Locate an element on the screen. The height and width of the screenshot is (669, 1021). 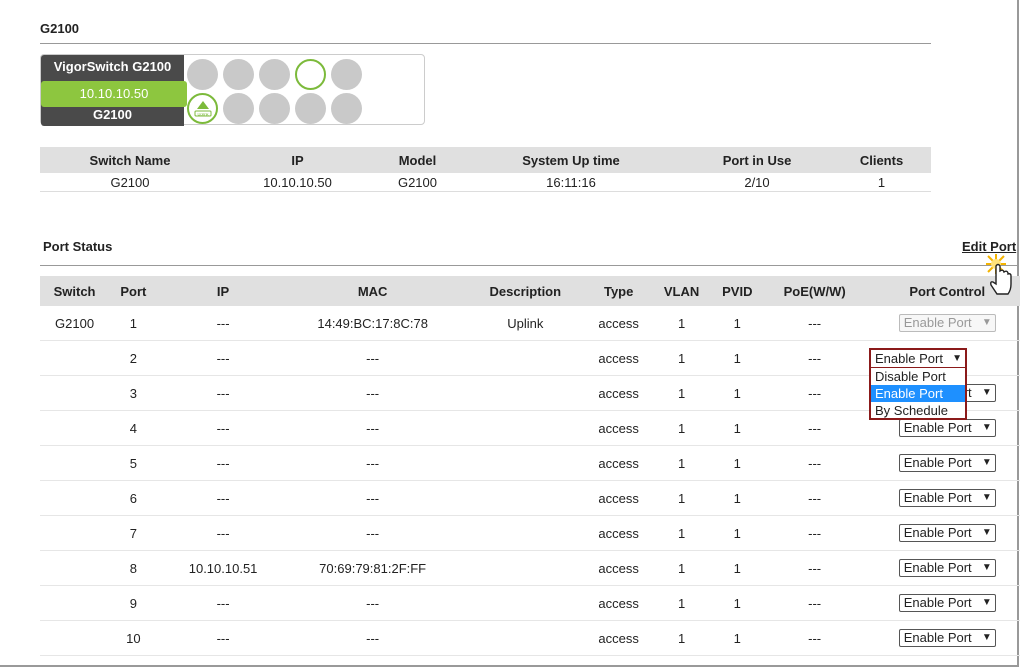
port-cell-mac: 14:49:BC:17:8C:78 is located at coordinates (372, 323).